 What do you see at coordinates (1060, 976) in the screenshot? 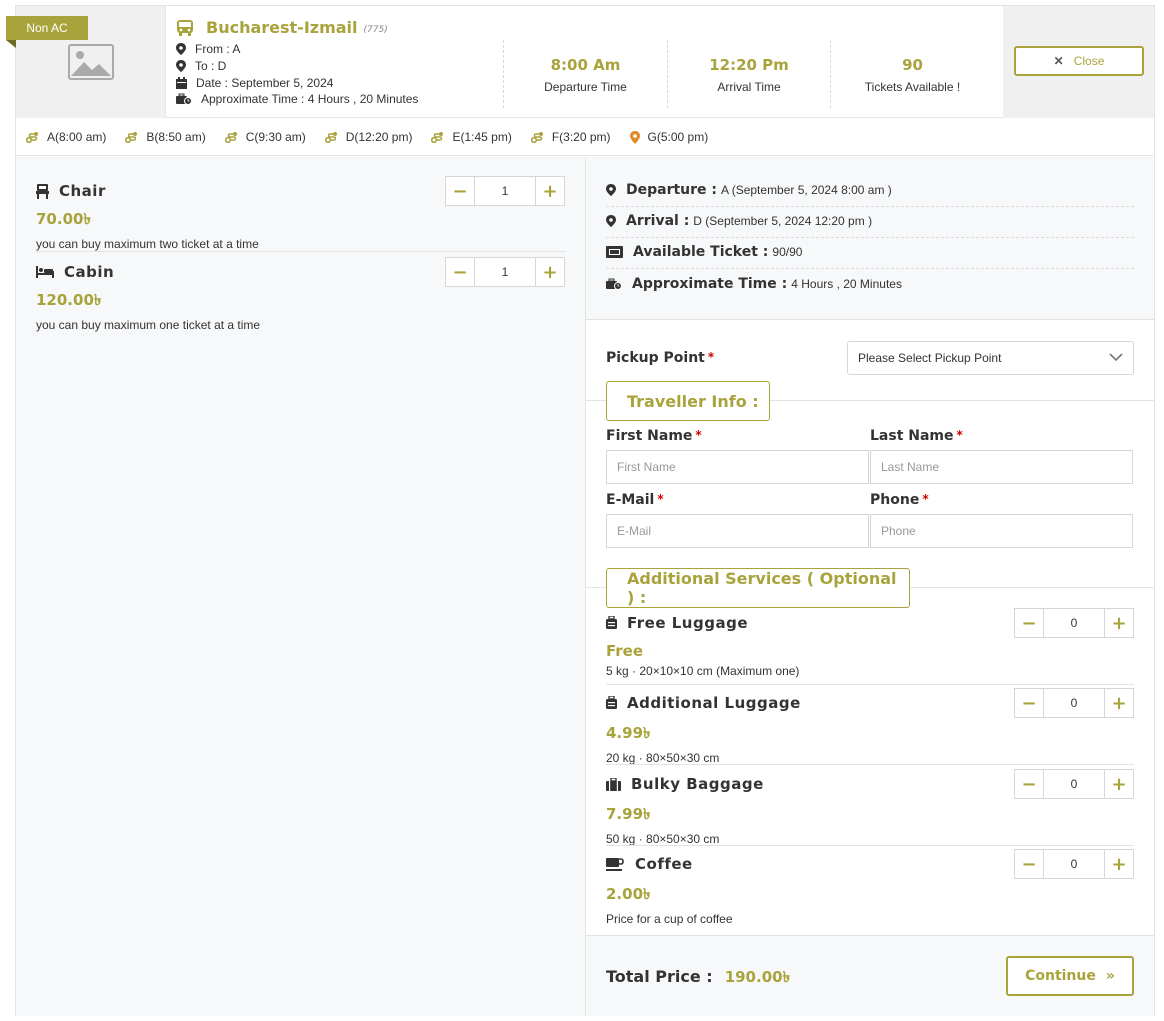
I see `continue-label: Continue` at bounding box center [1060, 976].